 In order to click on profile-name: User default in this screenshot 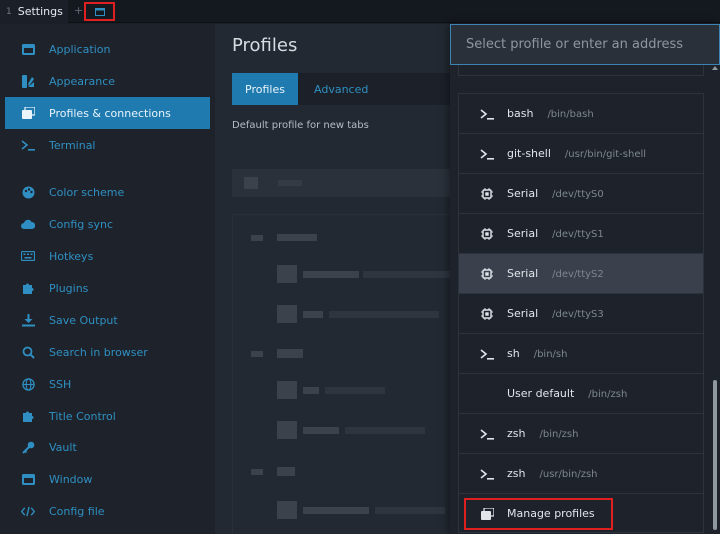, I will do `click(541, 393)`.